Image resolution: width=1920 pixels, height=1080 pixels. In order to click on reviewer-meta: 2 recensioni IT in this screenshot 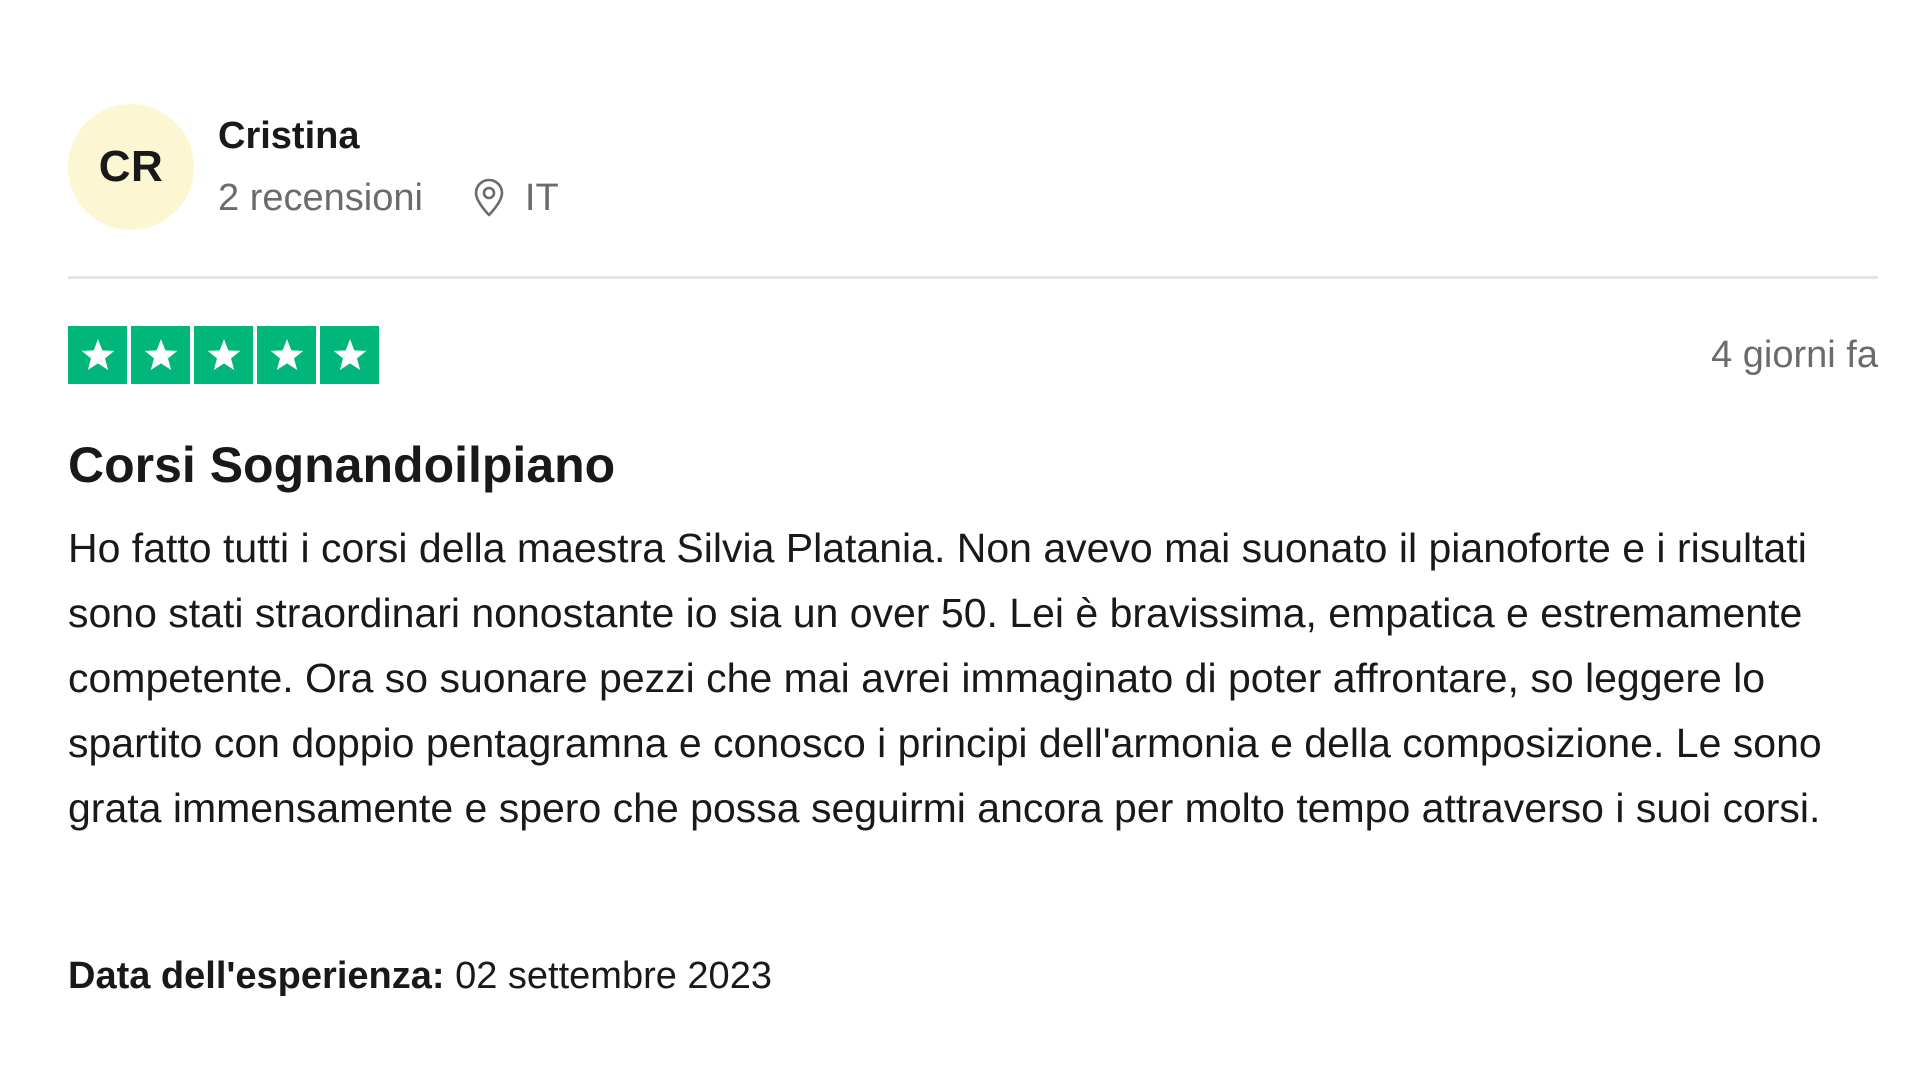, I will do `click(388, 198)`.